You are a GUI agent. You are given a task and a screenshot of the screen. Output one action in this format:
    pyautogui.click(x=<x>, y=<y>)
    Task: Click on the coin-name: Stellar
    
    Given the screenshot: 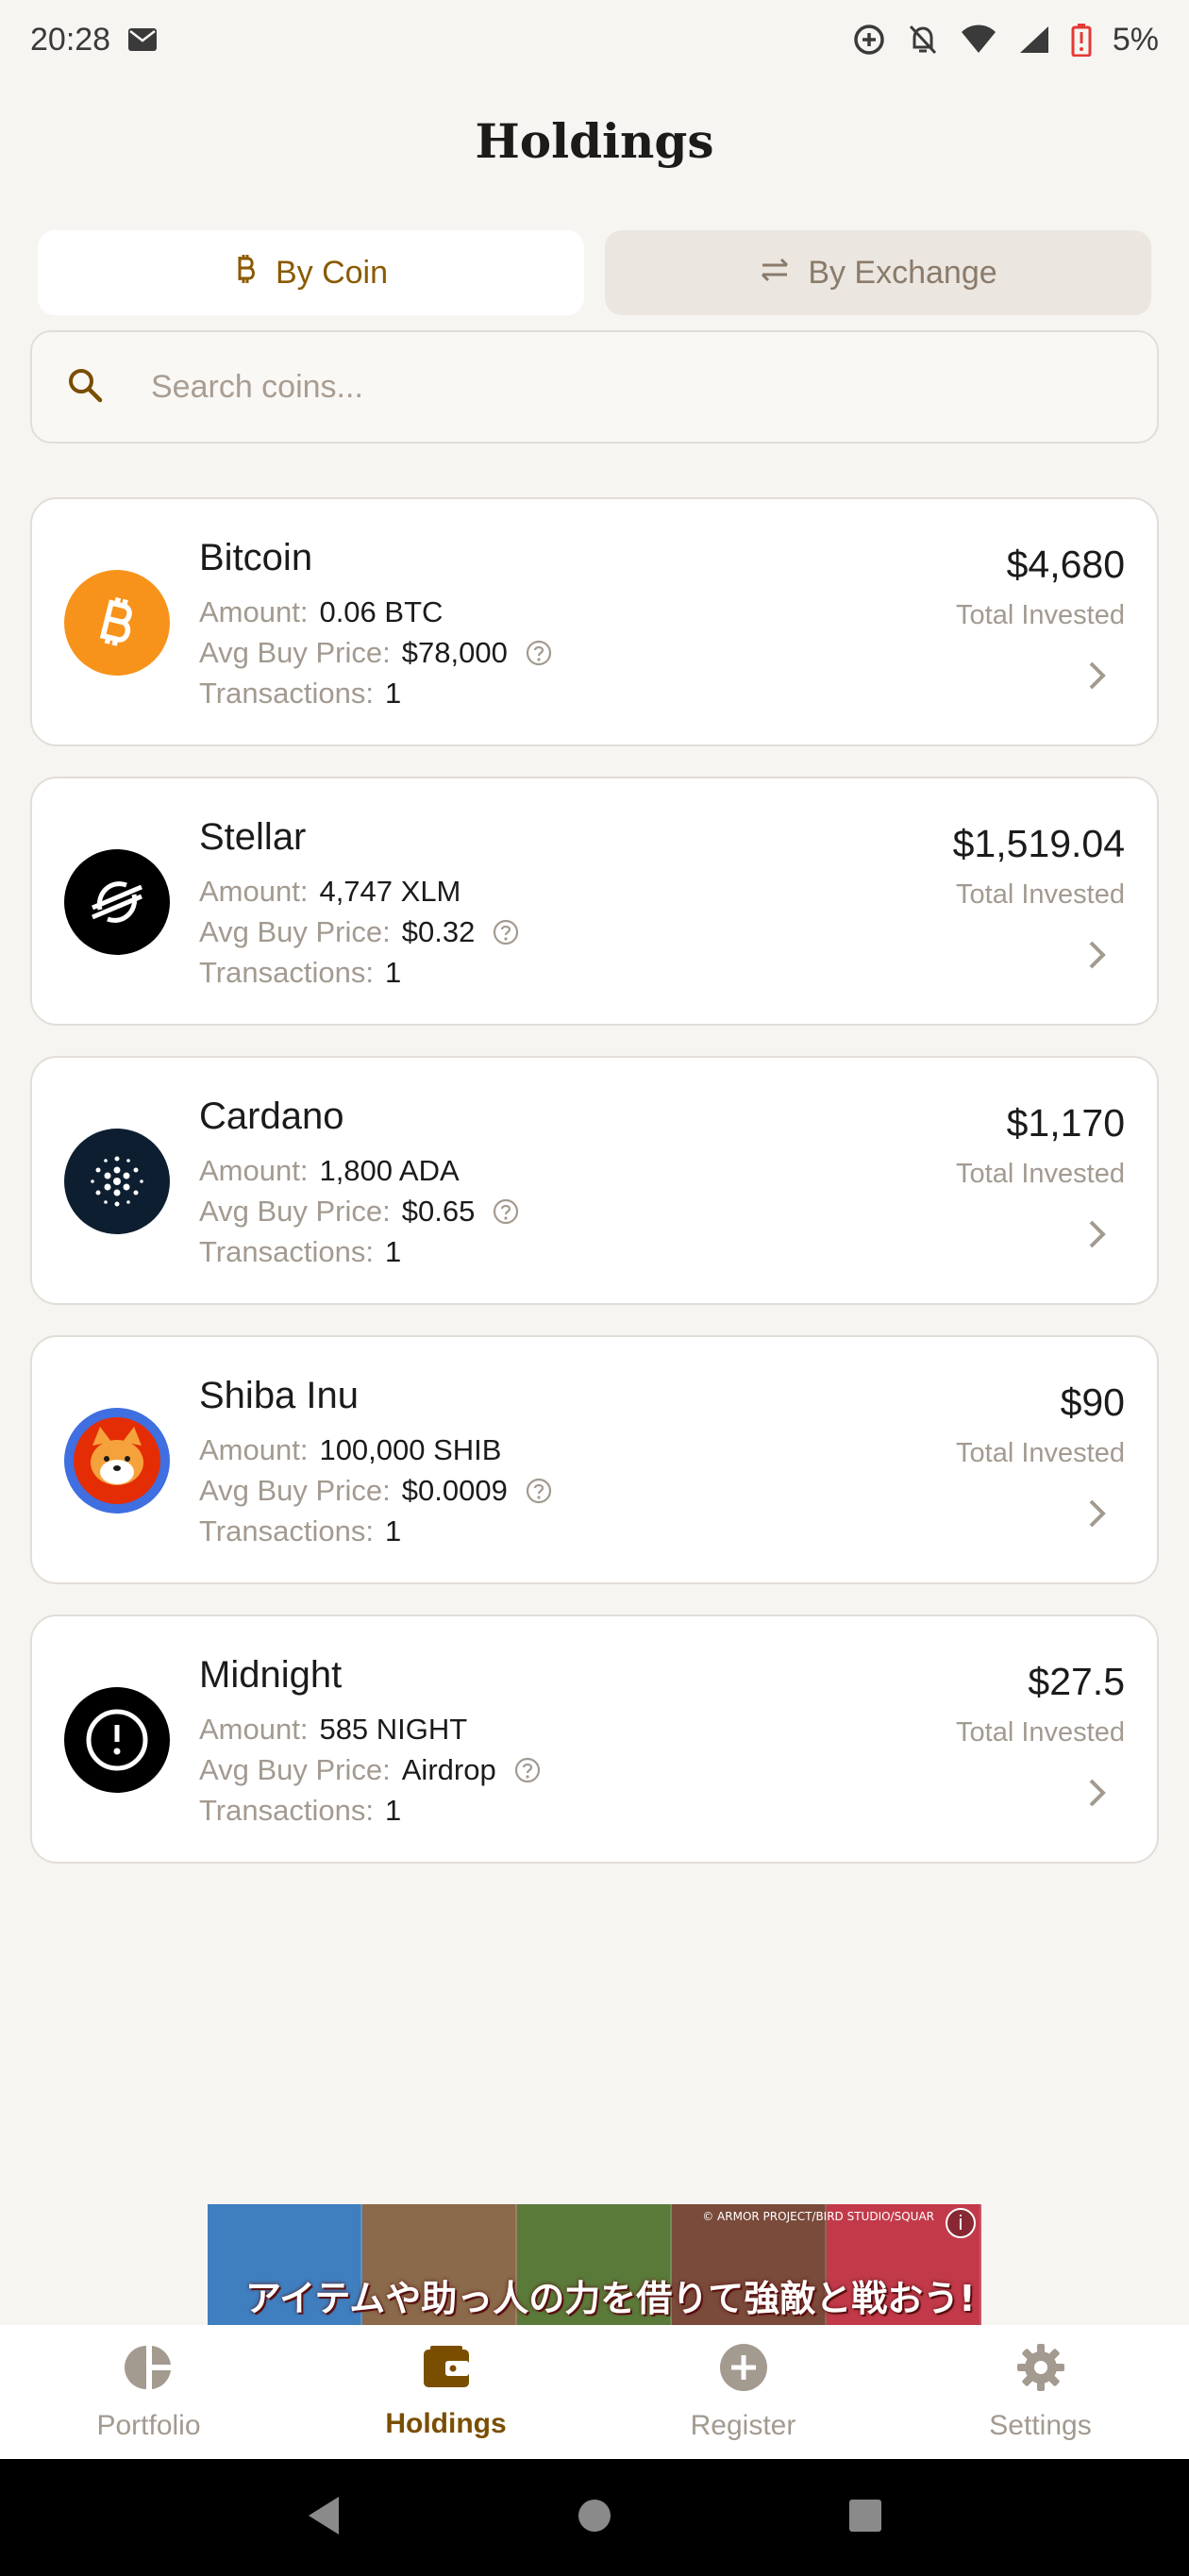 What is the action you would take?
    pyautogui.click(x=253, y=837)
    